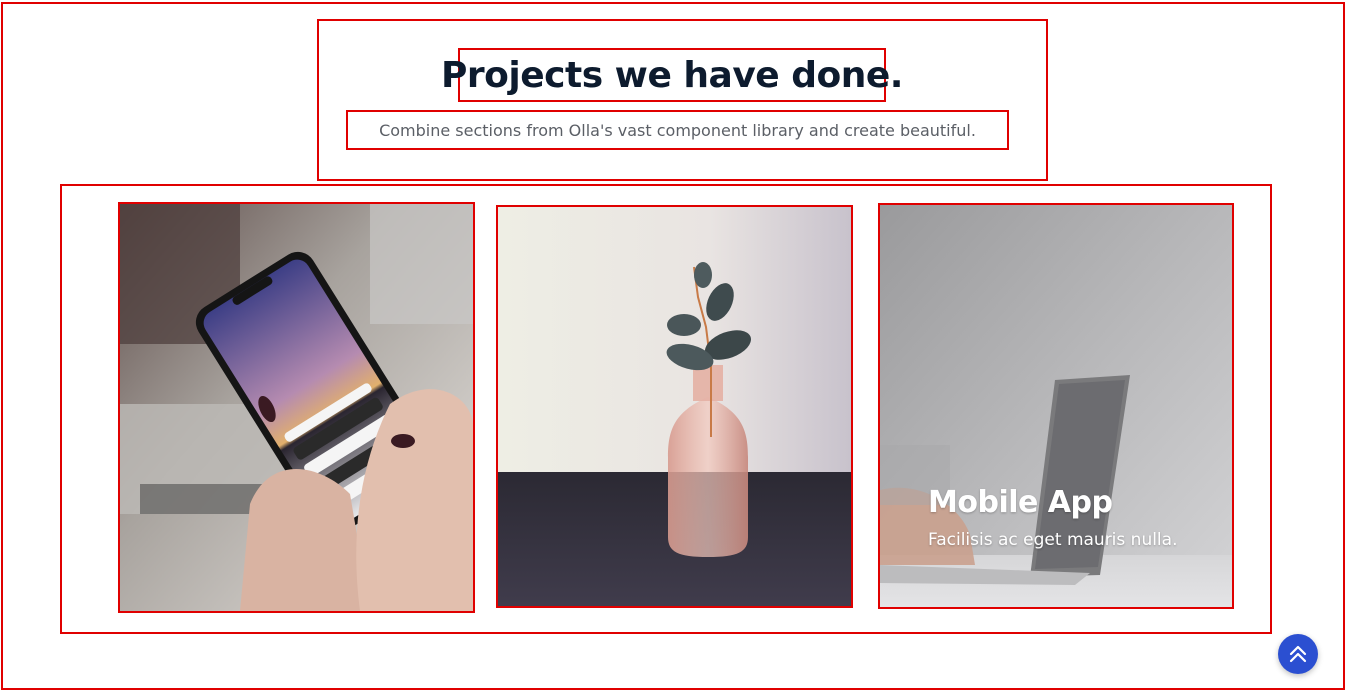  What do you see at coordinates (1020, 502) in the screenshot?
I see `project-title: Mobile App` at bounding box center [1020, 502].